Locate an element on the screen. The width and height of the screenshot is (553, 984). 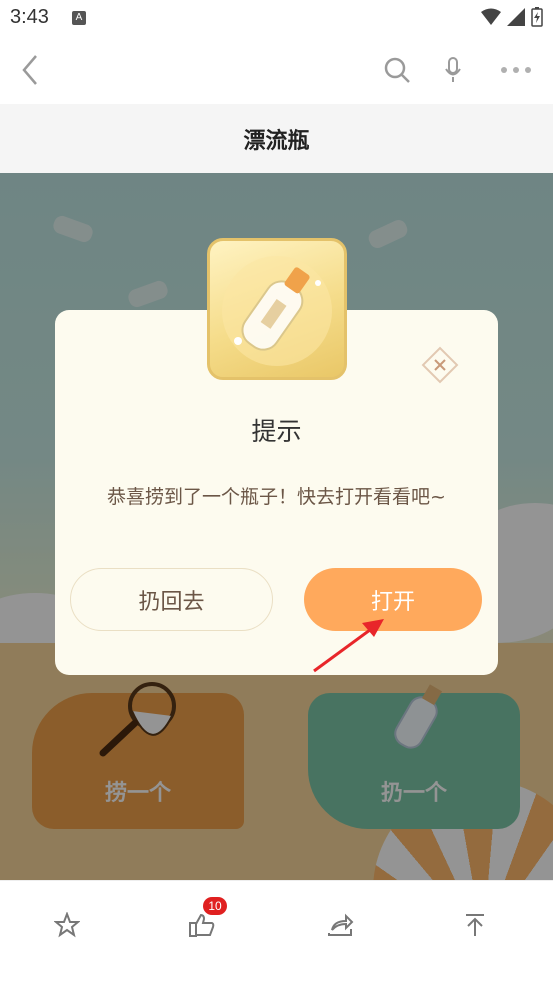
favorite-button is located at coordinates (67, 925).